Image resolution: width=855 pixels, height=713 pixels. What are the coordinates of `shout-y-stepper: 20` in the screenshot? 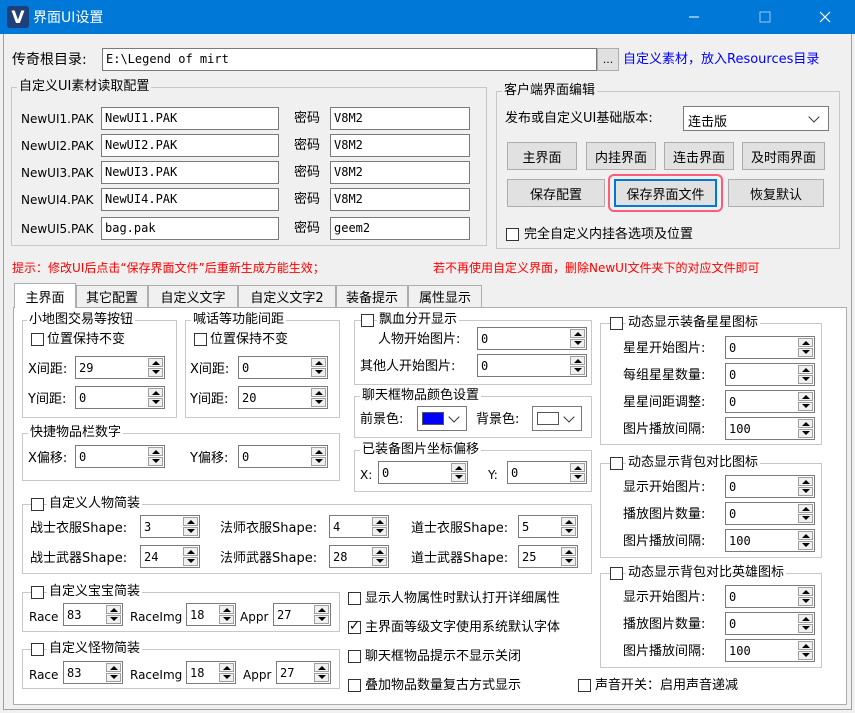 It's located at (283, 397).